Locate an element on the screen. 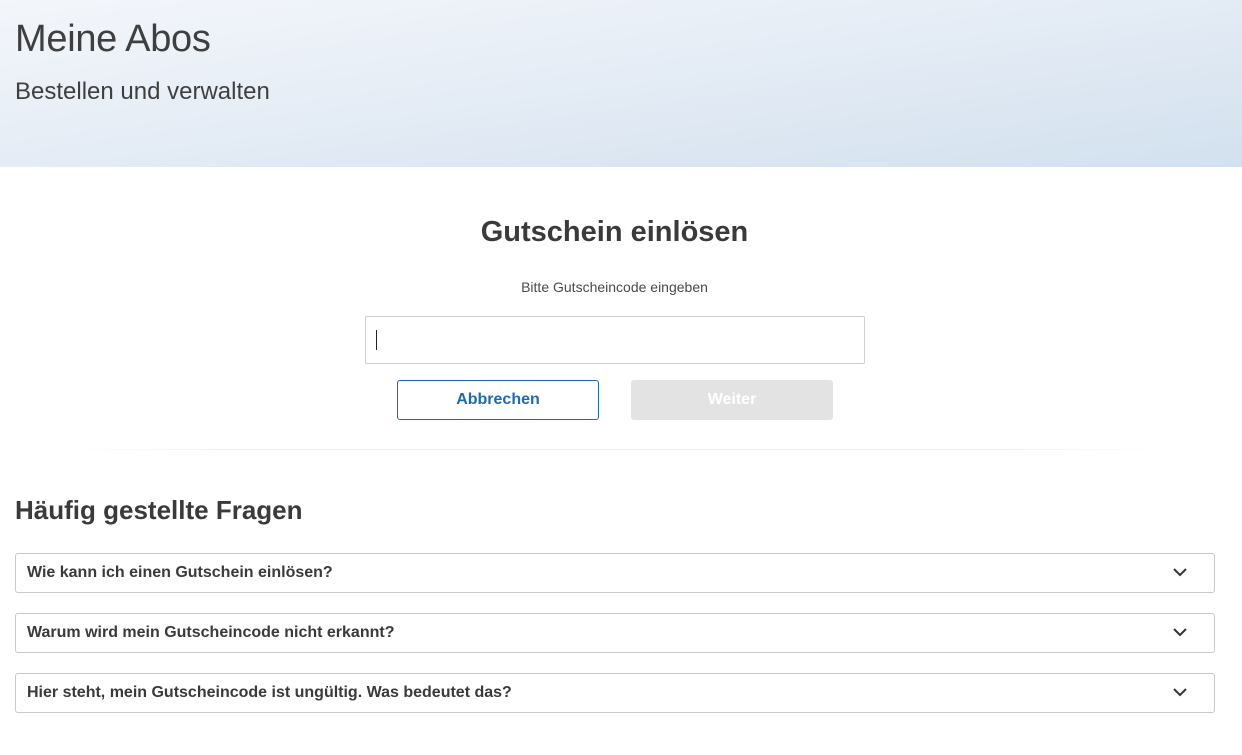 The height and width of the screenshot is (755, 1242). faq-heading: Häufig gestellte Fragen is located at coordinates (159, 510).